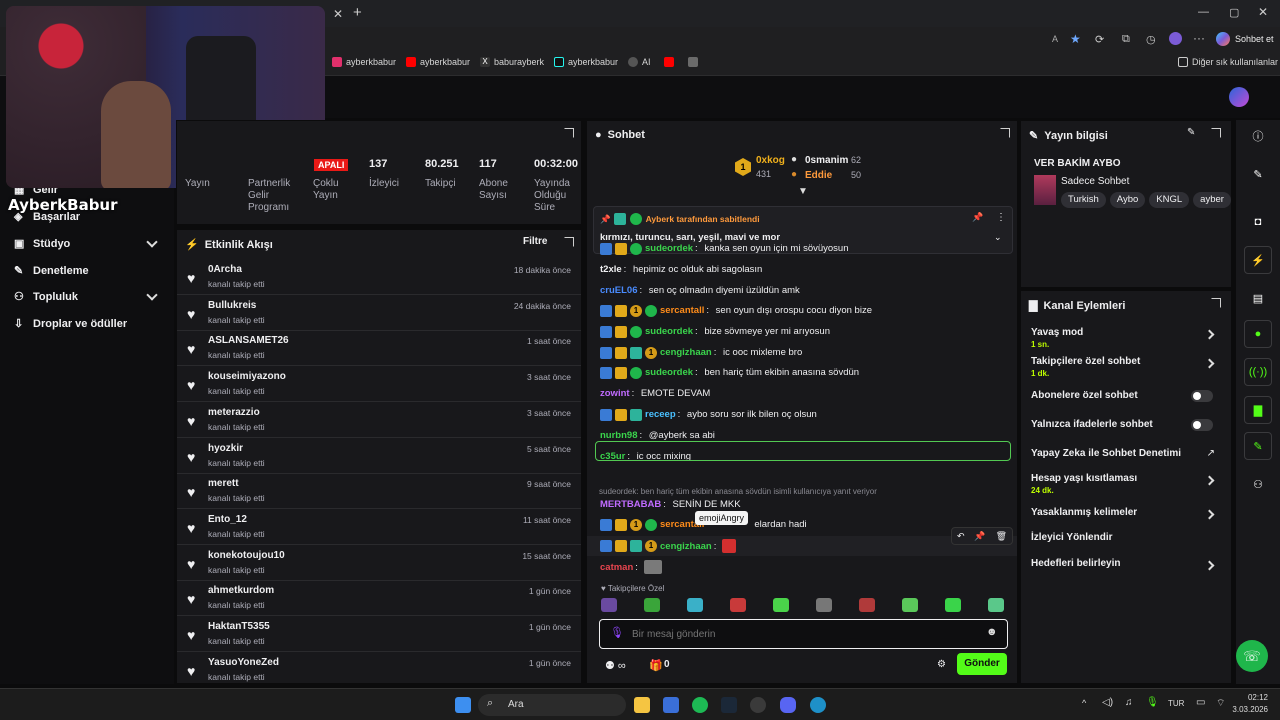 The height and width of the screenshot is (720, 1280). What do you see at coordinates (227, 519) in the screenshot?
I see `activity-username: Ento_12` at bounding box center [227, 519].